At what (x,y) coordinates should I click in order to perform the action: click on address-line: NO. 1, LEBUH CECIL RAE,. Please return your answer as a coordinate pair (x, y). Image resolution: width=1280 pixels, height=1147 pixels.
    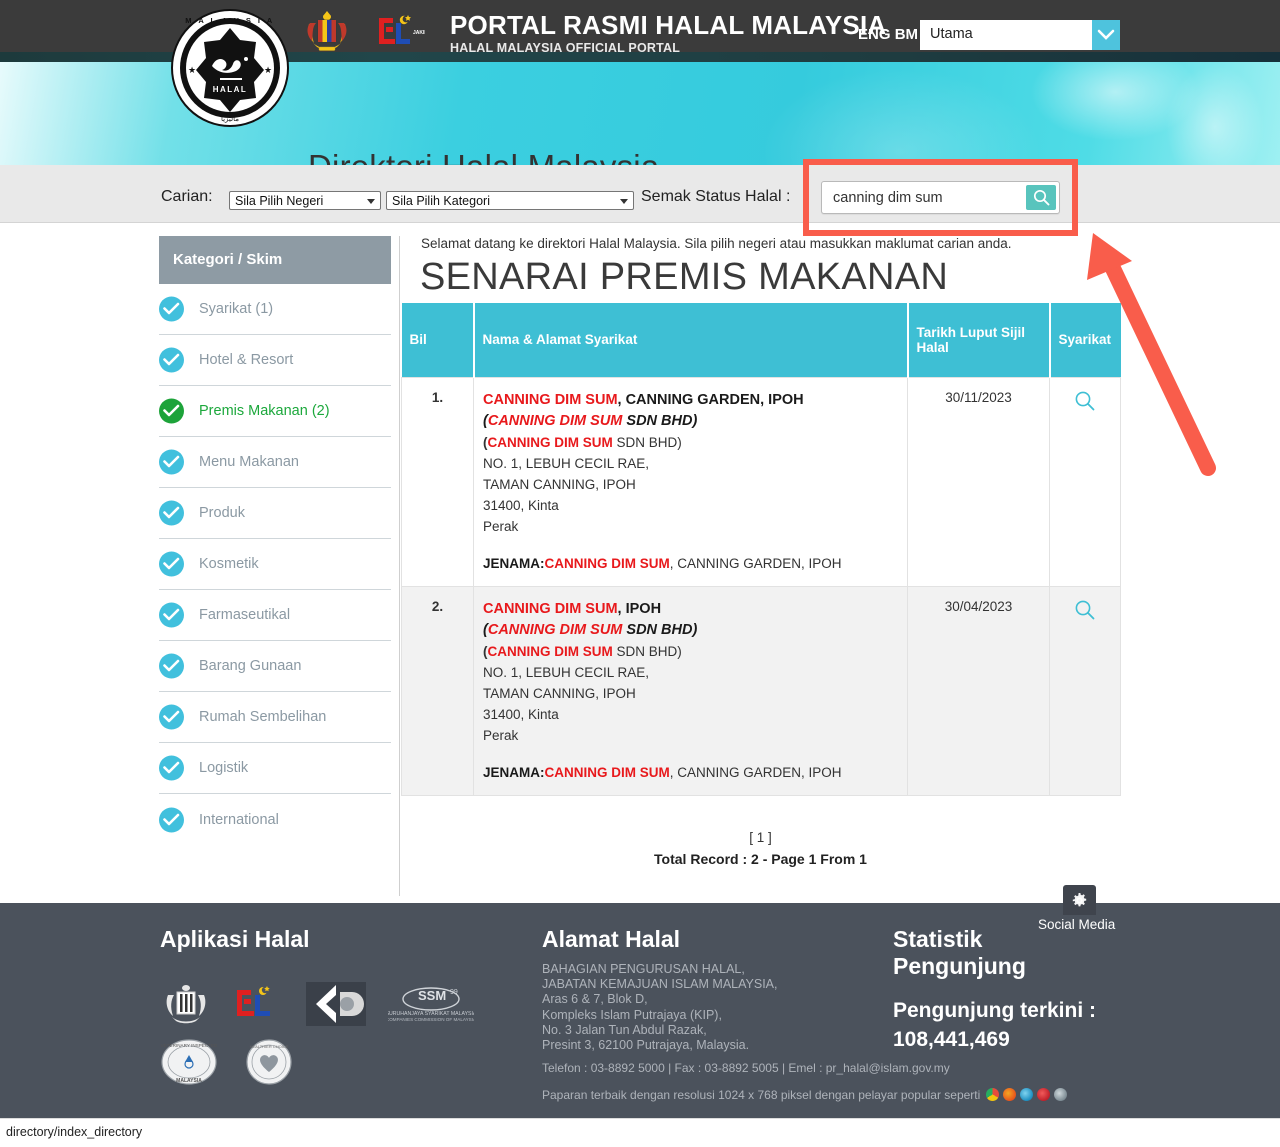
    Looking at the image, I should click on (566, 672).